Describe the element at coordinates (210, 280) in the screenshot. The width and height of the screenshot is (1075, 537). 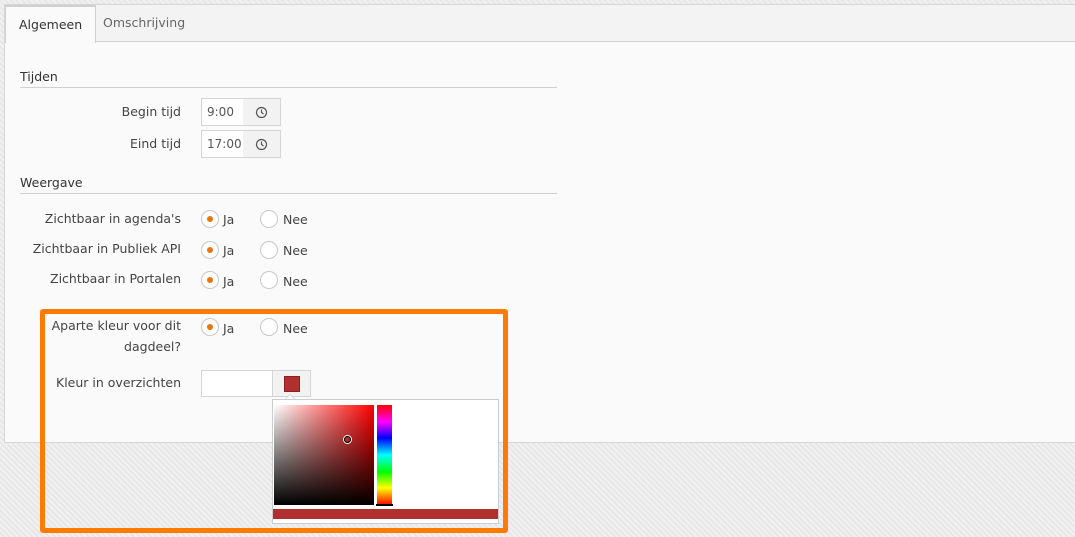
I see `visible-portals-yes-radio` at that location.